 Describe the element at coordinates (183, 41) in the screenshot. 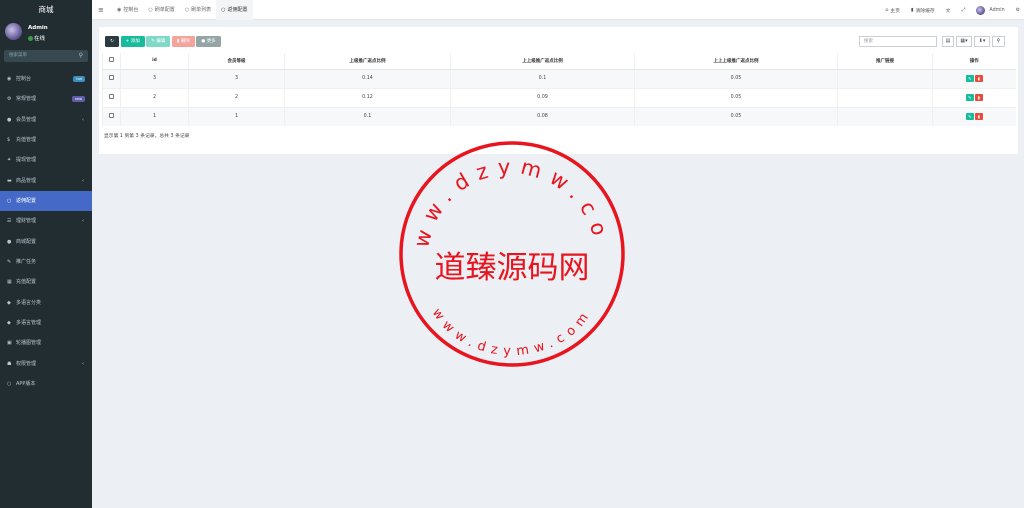

I see `delete-button: ▮ 删除` at that location.